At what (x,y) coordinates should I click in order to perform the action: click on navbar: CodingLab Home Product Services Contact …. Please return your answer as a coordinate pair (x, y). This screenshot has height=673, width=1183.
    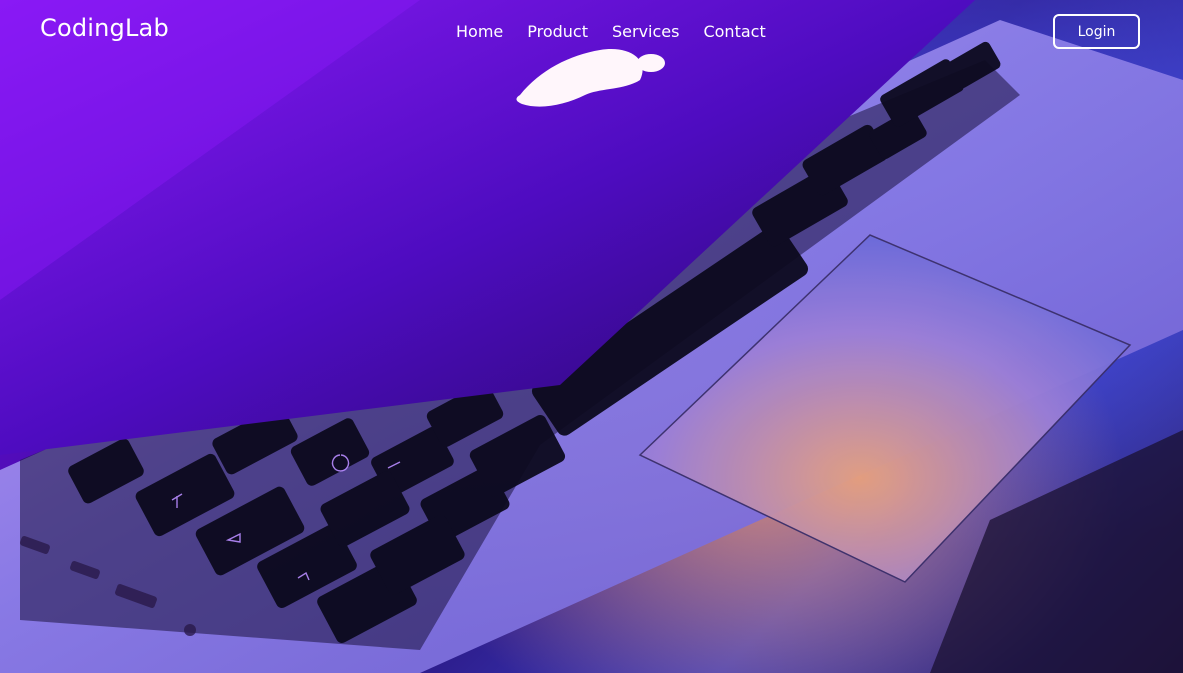
    Looking at the image, I should click on (591, 32).